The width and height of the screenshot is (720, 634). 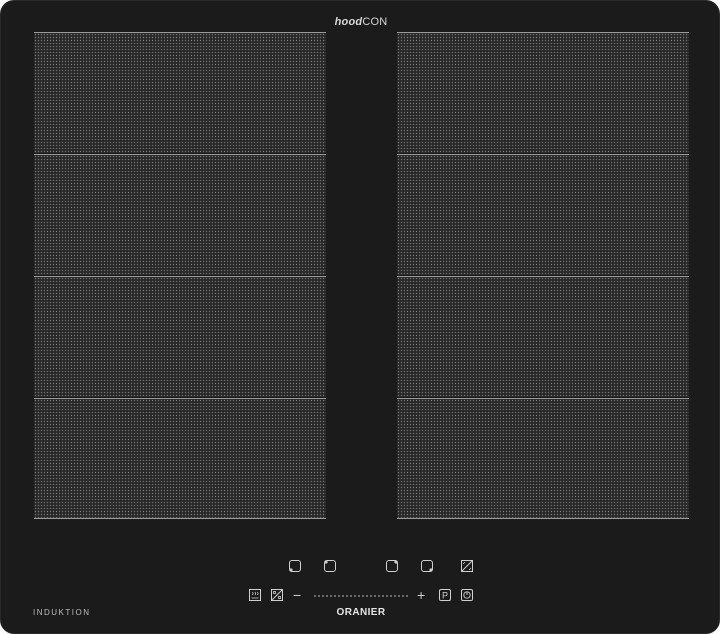 I want to click on zone-rear-right-icon, so click(x=392, y=566).